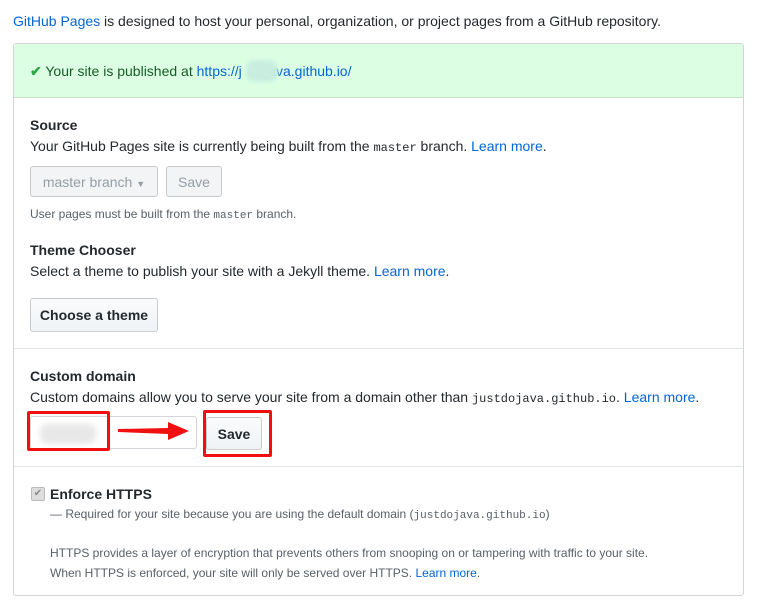 This screenshot has width=766, height=608. What do you see at coordinates (237, 433) in the screenshot?
I see `annotation-box-save` at bounding box center [237, 433].